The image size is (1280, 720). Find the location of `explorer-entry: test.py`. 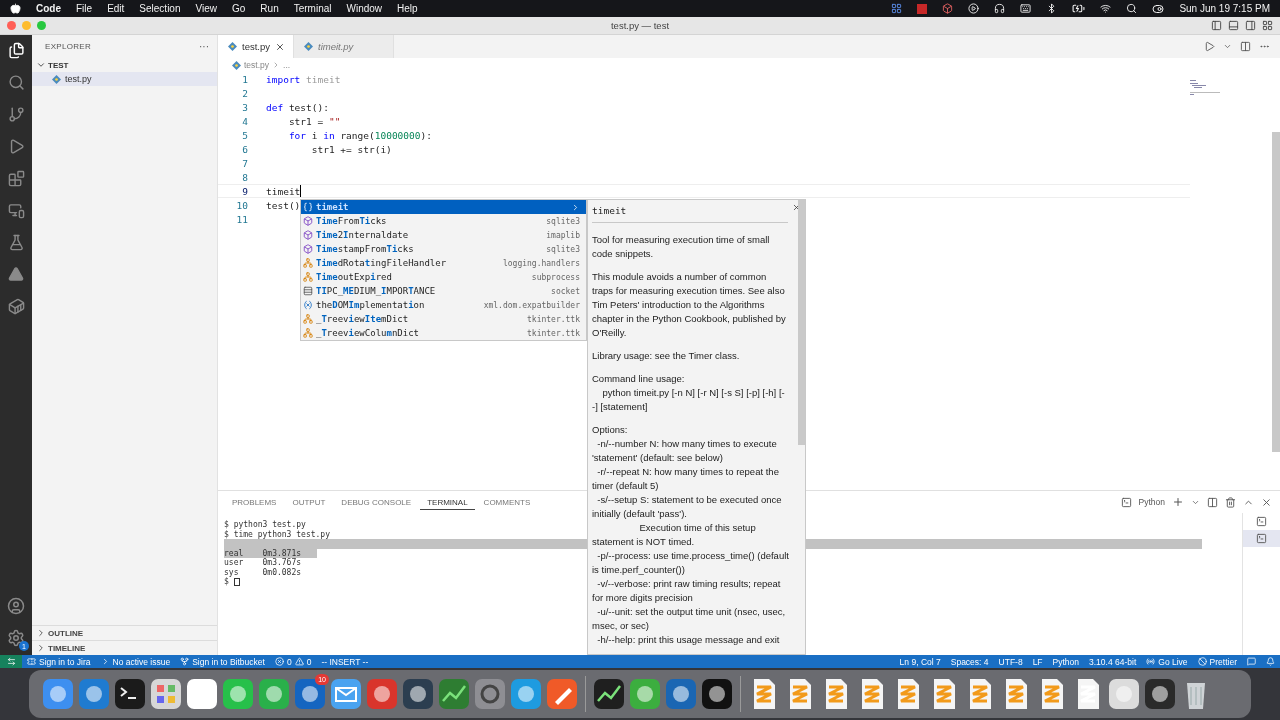

explorer-entry: test.py is located at coordinates (124, 79).